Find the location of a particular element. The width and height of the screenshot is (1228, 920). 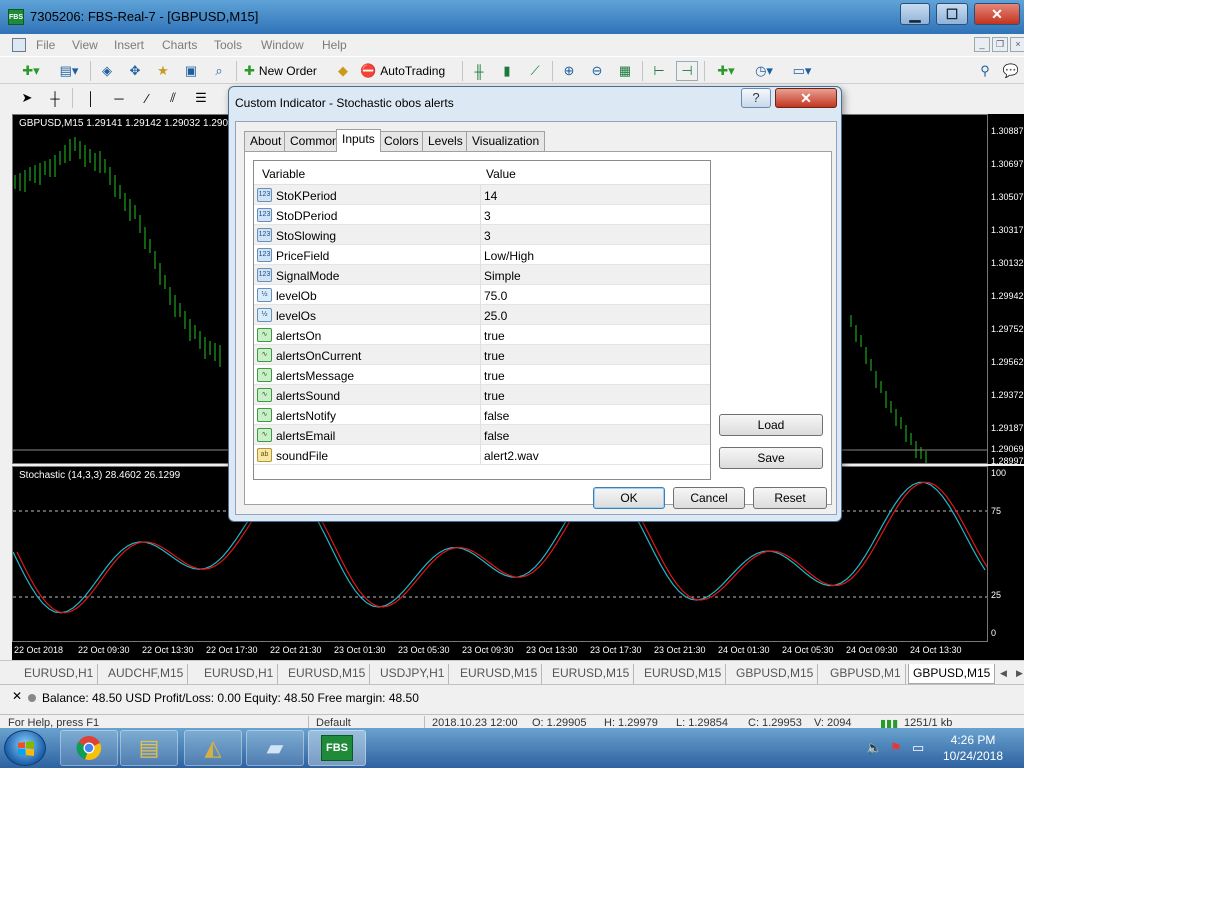

menu-help: Help is located at coordinates (334, 45).